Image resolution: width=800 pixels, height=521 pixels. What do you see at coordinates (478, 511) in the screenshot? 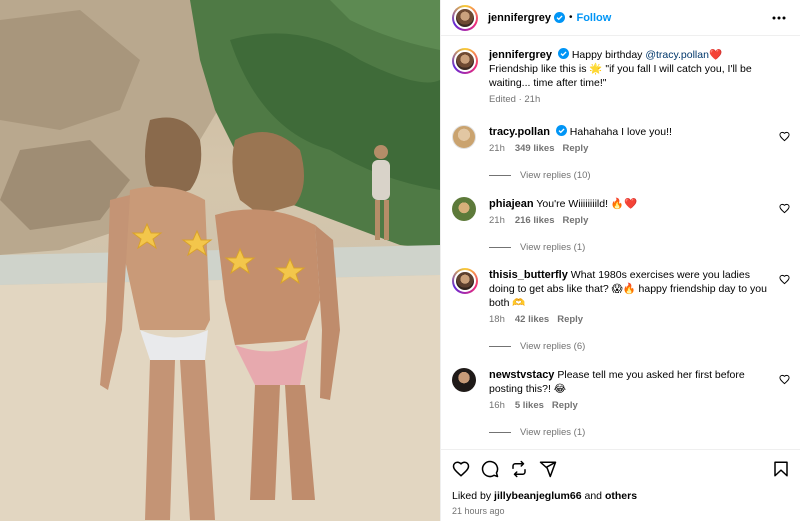
I see `post-timestamp: 21 hours ago` at bounding box center [478, 511].